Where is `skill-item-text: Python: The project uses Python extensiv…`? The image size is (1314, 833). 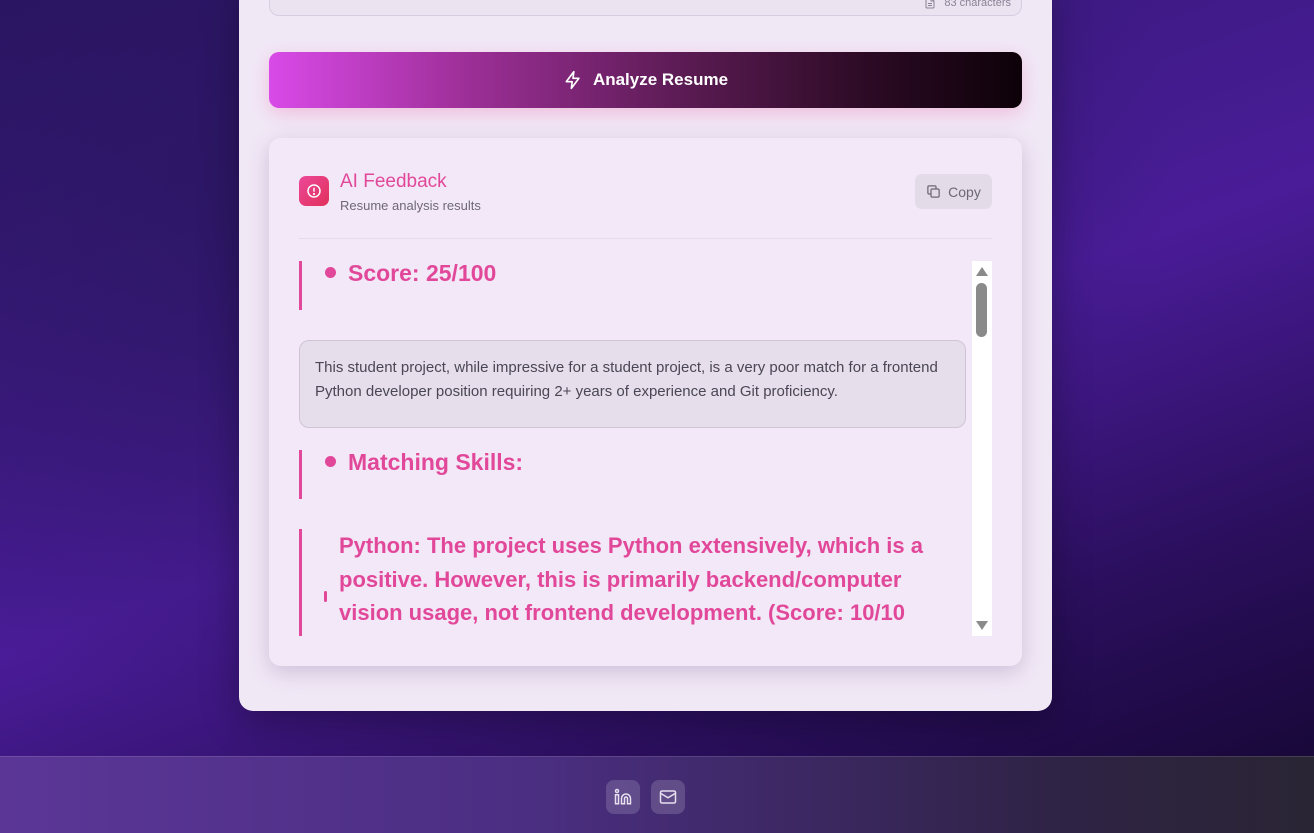
skill-item-text: Python: The project uses Python extensiv… is located at coordinates (631, 579).